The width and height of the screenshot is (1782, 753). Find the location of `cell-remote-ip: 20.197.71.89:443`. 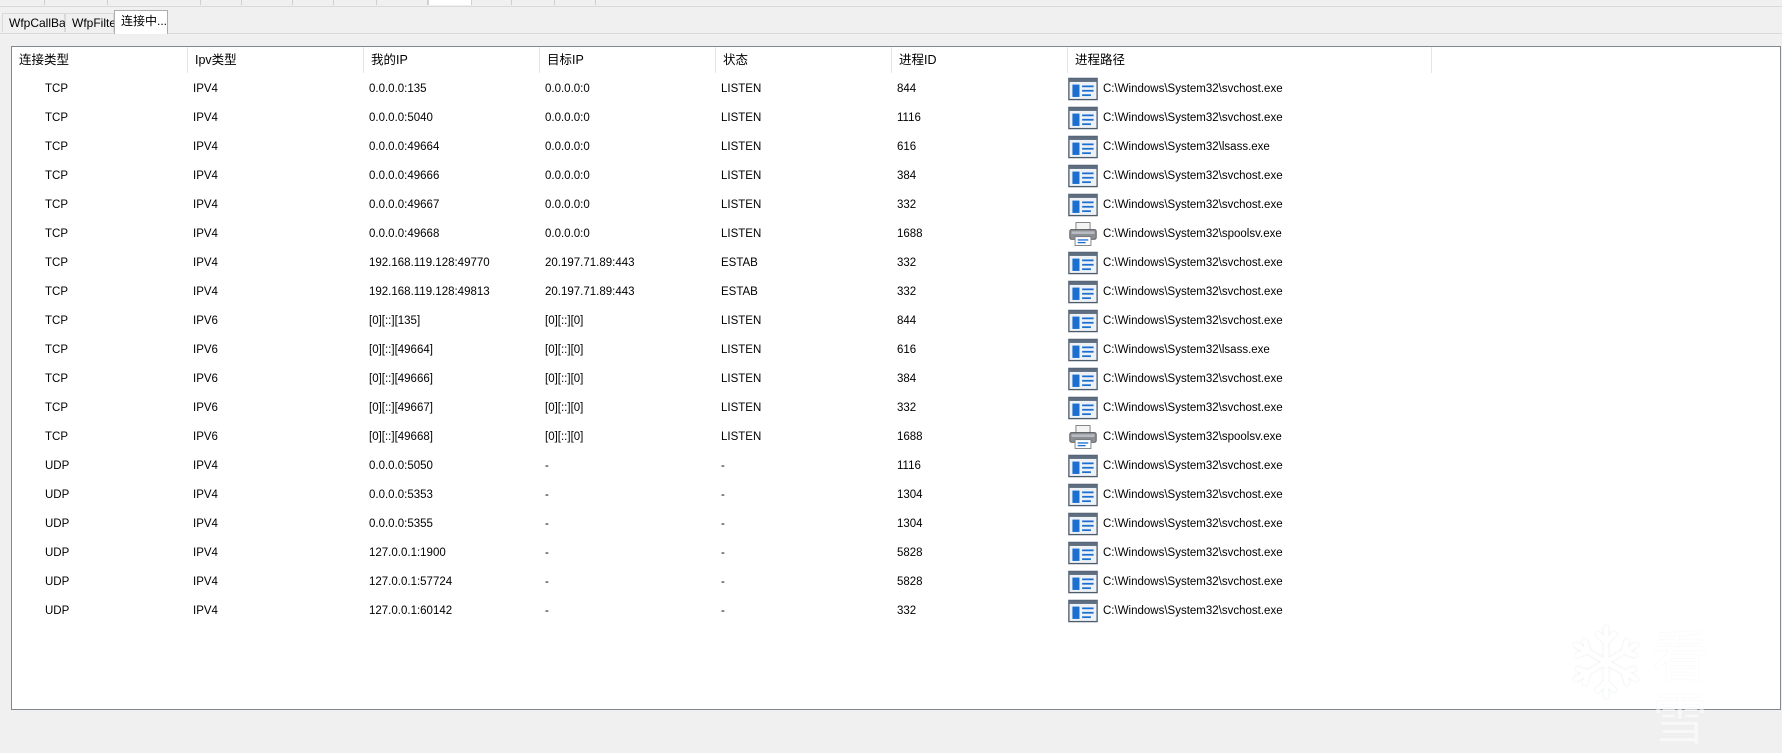

cell-remote-ip: 20.197.71.89:443 is located at coordinates (590, 292).